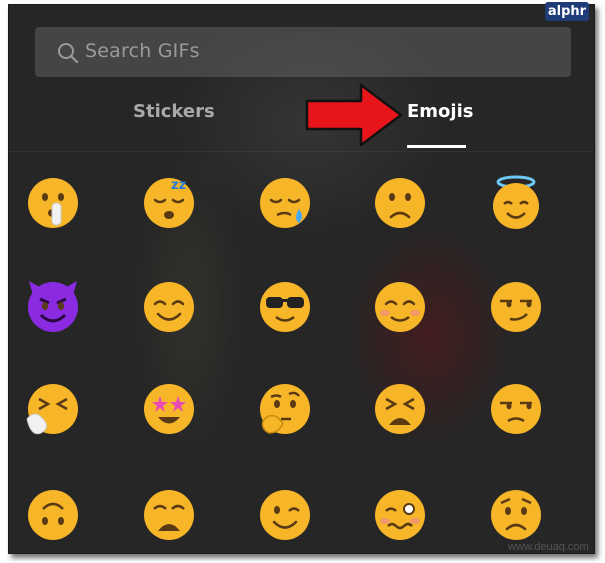 Image resolution: width=605 pixels, height=563 pixels. What do you see at coordinates (178, 185) in the screenshot?
I see `svg-text: zz` at bounding box center [178, 185].